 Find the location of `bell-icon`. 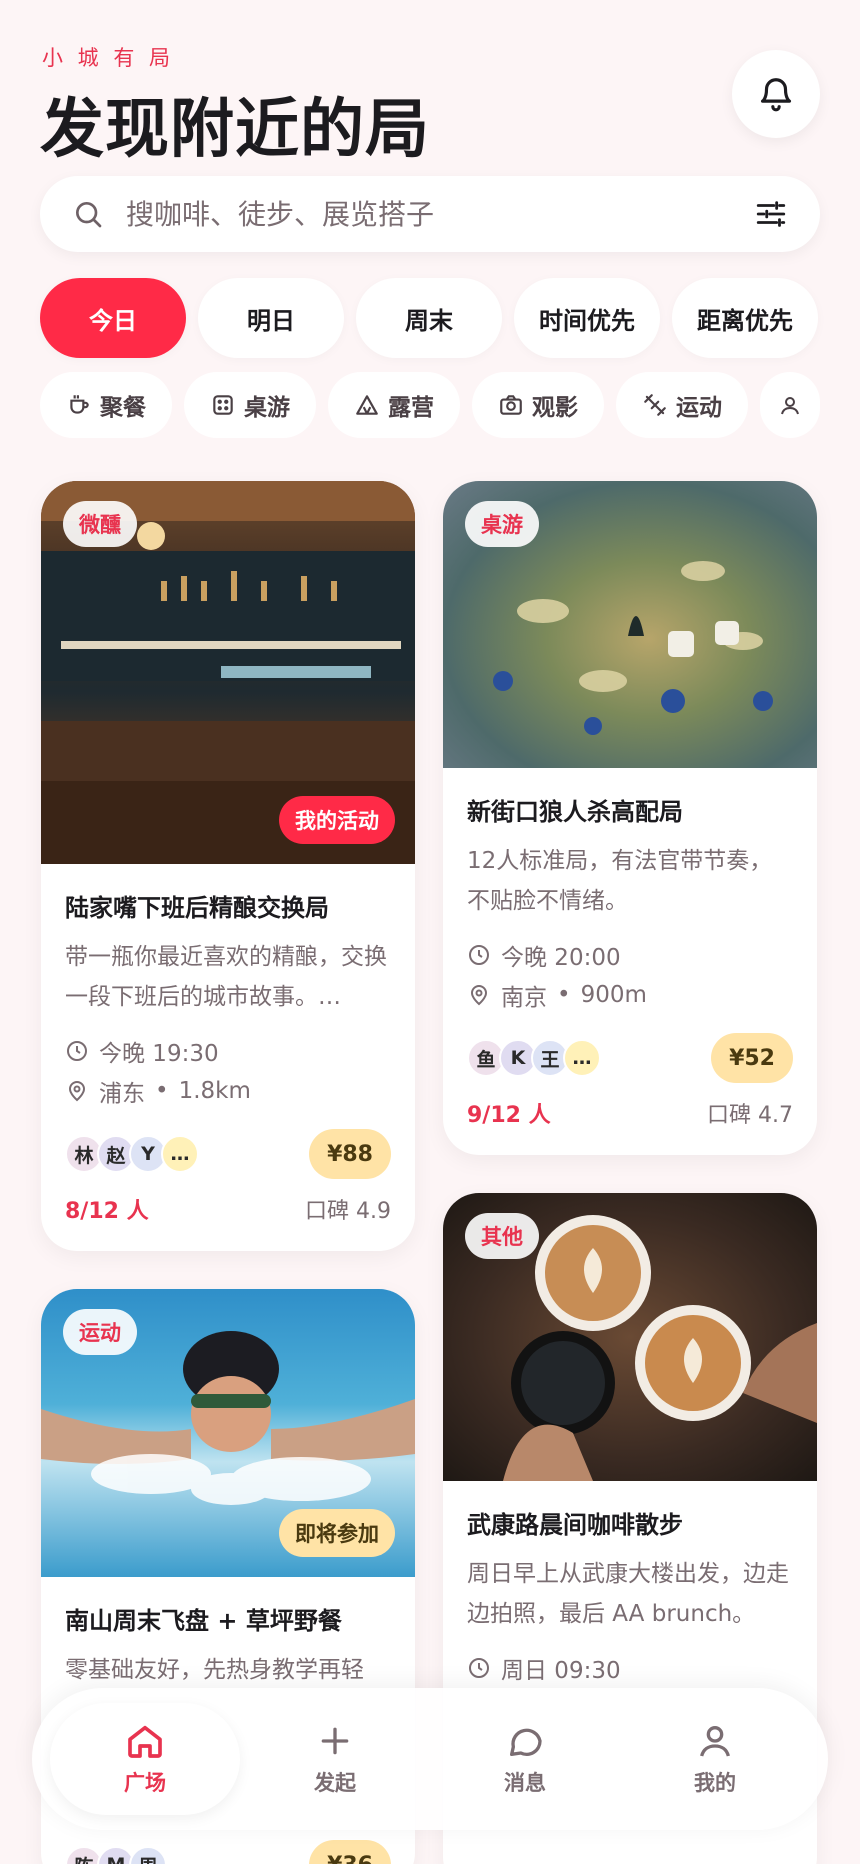

bell-icon is located at coordinates (776, 95).